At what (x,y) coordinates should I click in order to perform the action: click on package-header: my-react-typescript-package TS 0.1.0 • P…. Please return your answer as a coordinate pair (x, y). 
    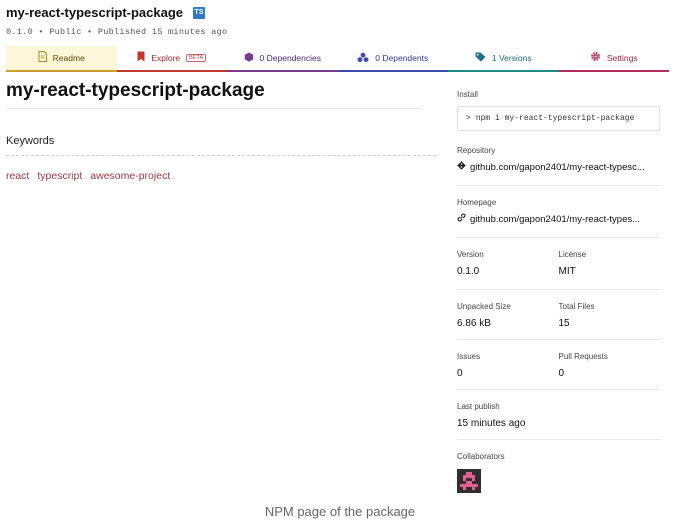
    Looking at the image, I should click on (116, 21).